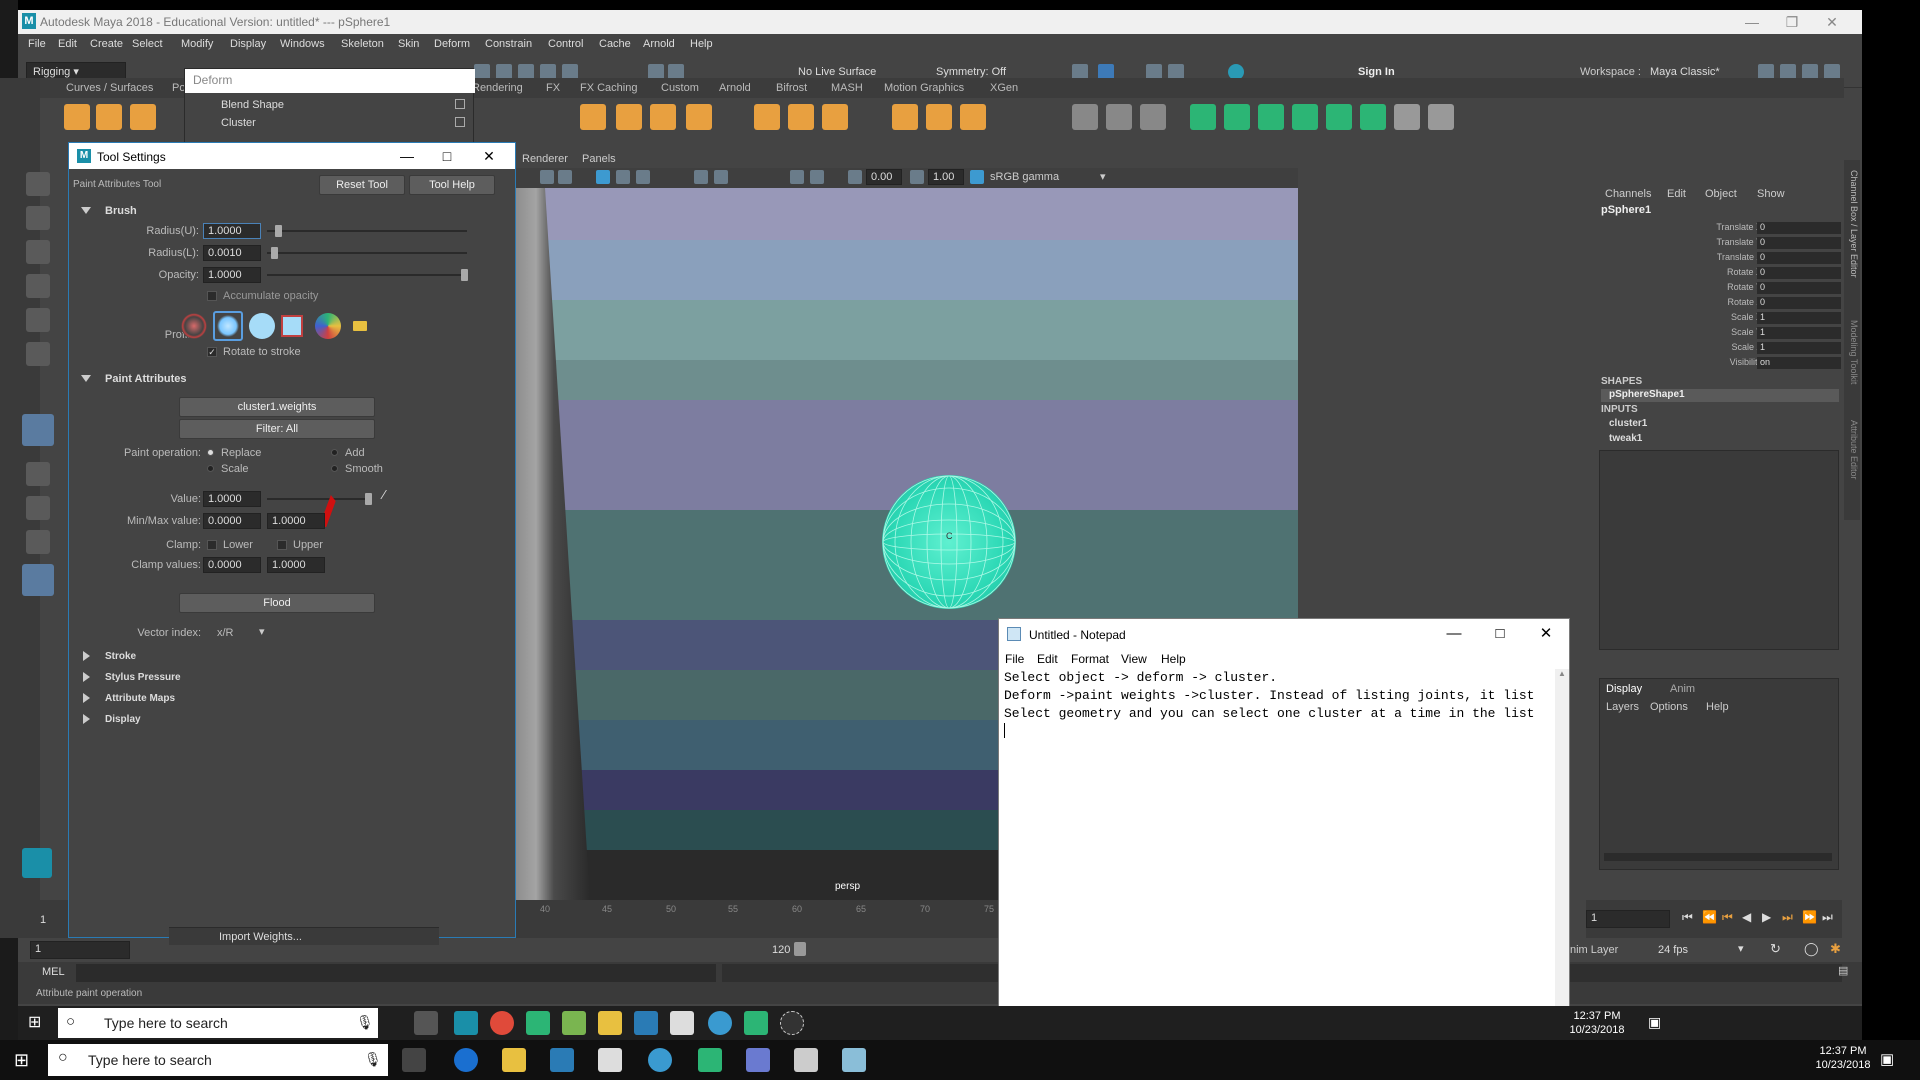 This screenshot has width=1920, height=1080. What do you see at coordinates (1852, 360) in the screenshot?
I see `side-tab-modeling-toolkit: Modeling Toolkit` at bounding box center [1852, 360].